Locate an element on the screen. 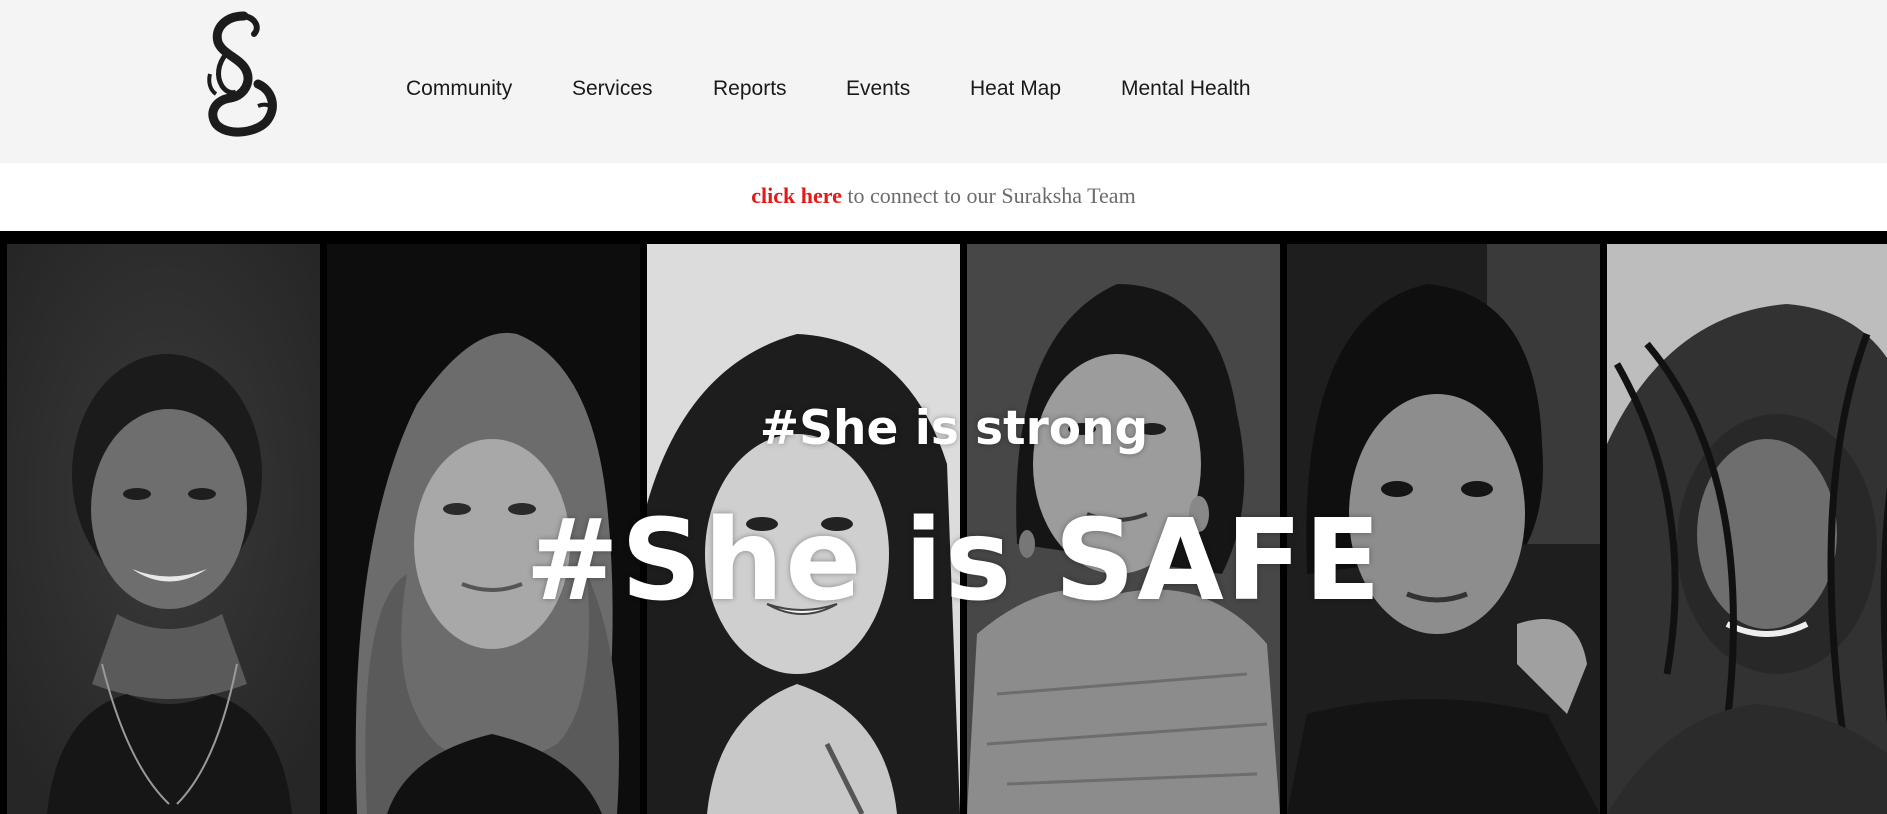 The height and width of the screenshot is (814, 1887). nav-heat-map: Heat Map is located at coordinates (1015, 89).